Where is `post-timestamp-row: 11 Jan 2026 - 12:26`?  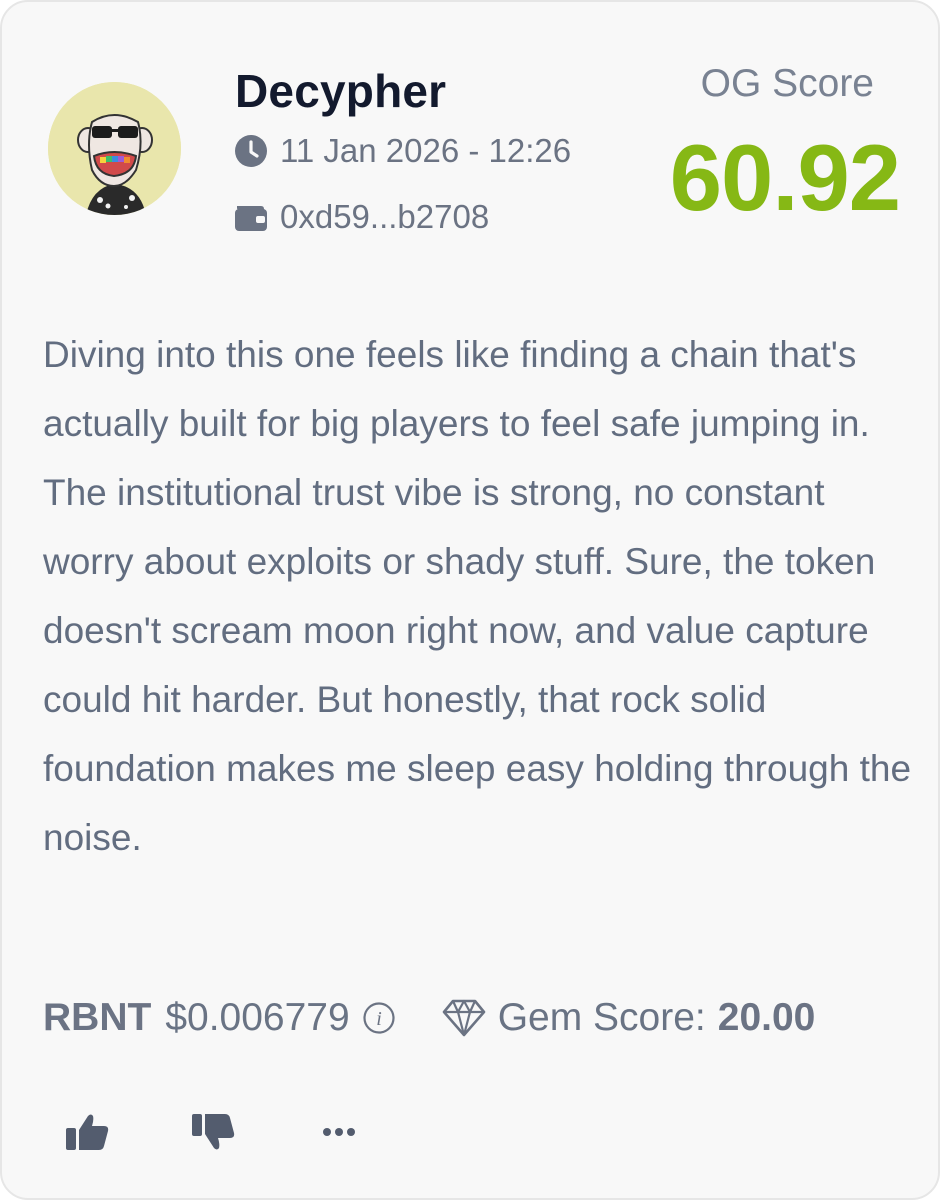
post-timestamp-row: 11 Jan 2026 - 12:26 is located at coordinates (402, 151).